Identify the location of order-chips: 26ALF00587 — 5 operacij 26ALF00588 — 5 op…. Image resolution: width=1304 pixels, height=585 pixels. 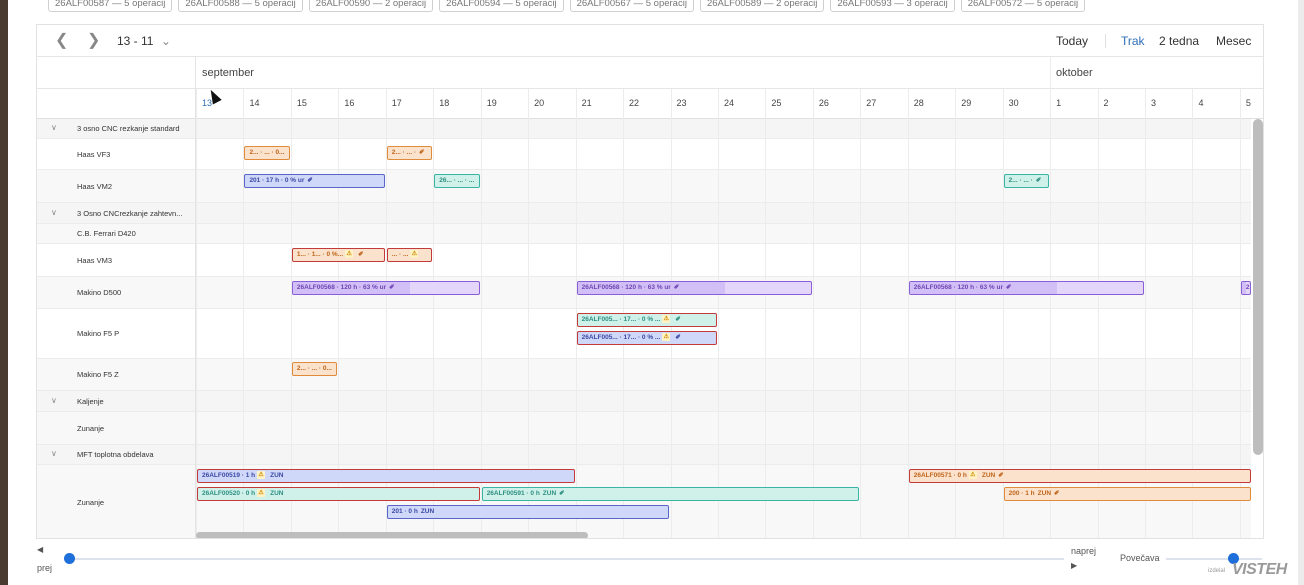
(567, 7).